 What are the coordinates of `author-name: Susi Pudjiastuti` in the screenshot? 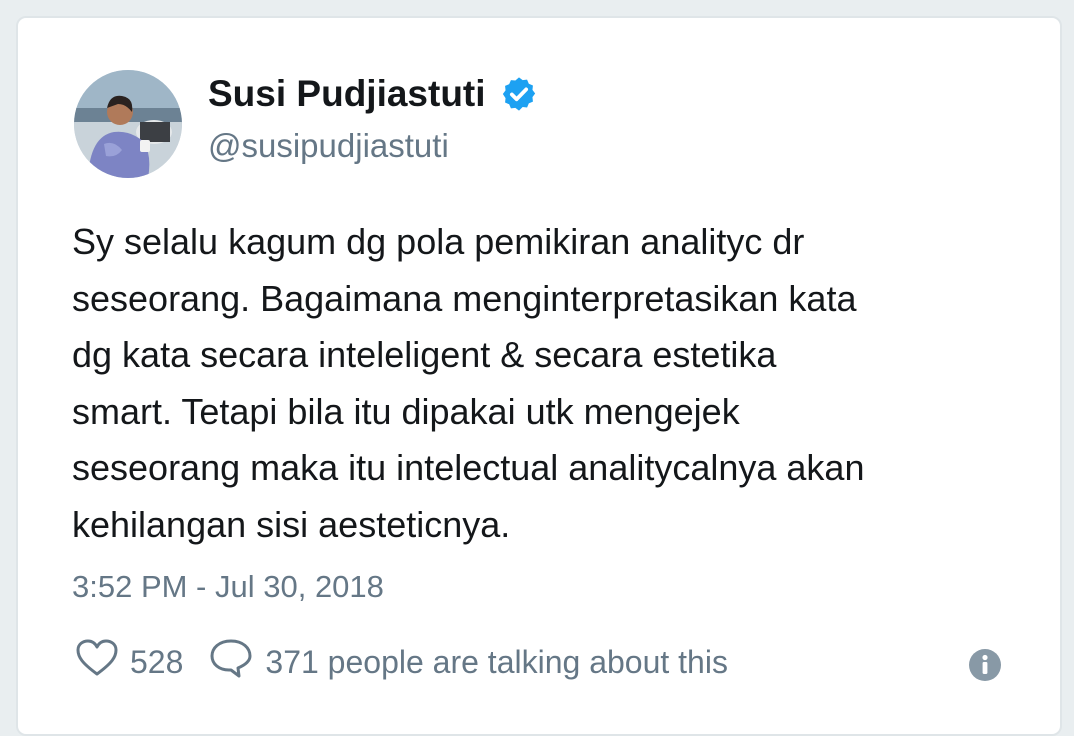 It's located at (373, 94).